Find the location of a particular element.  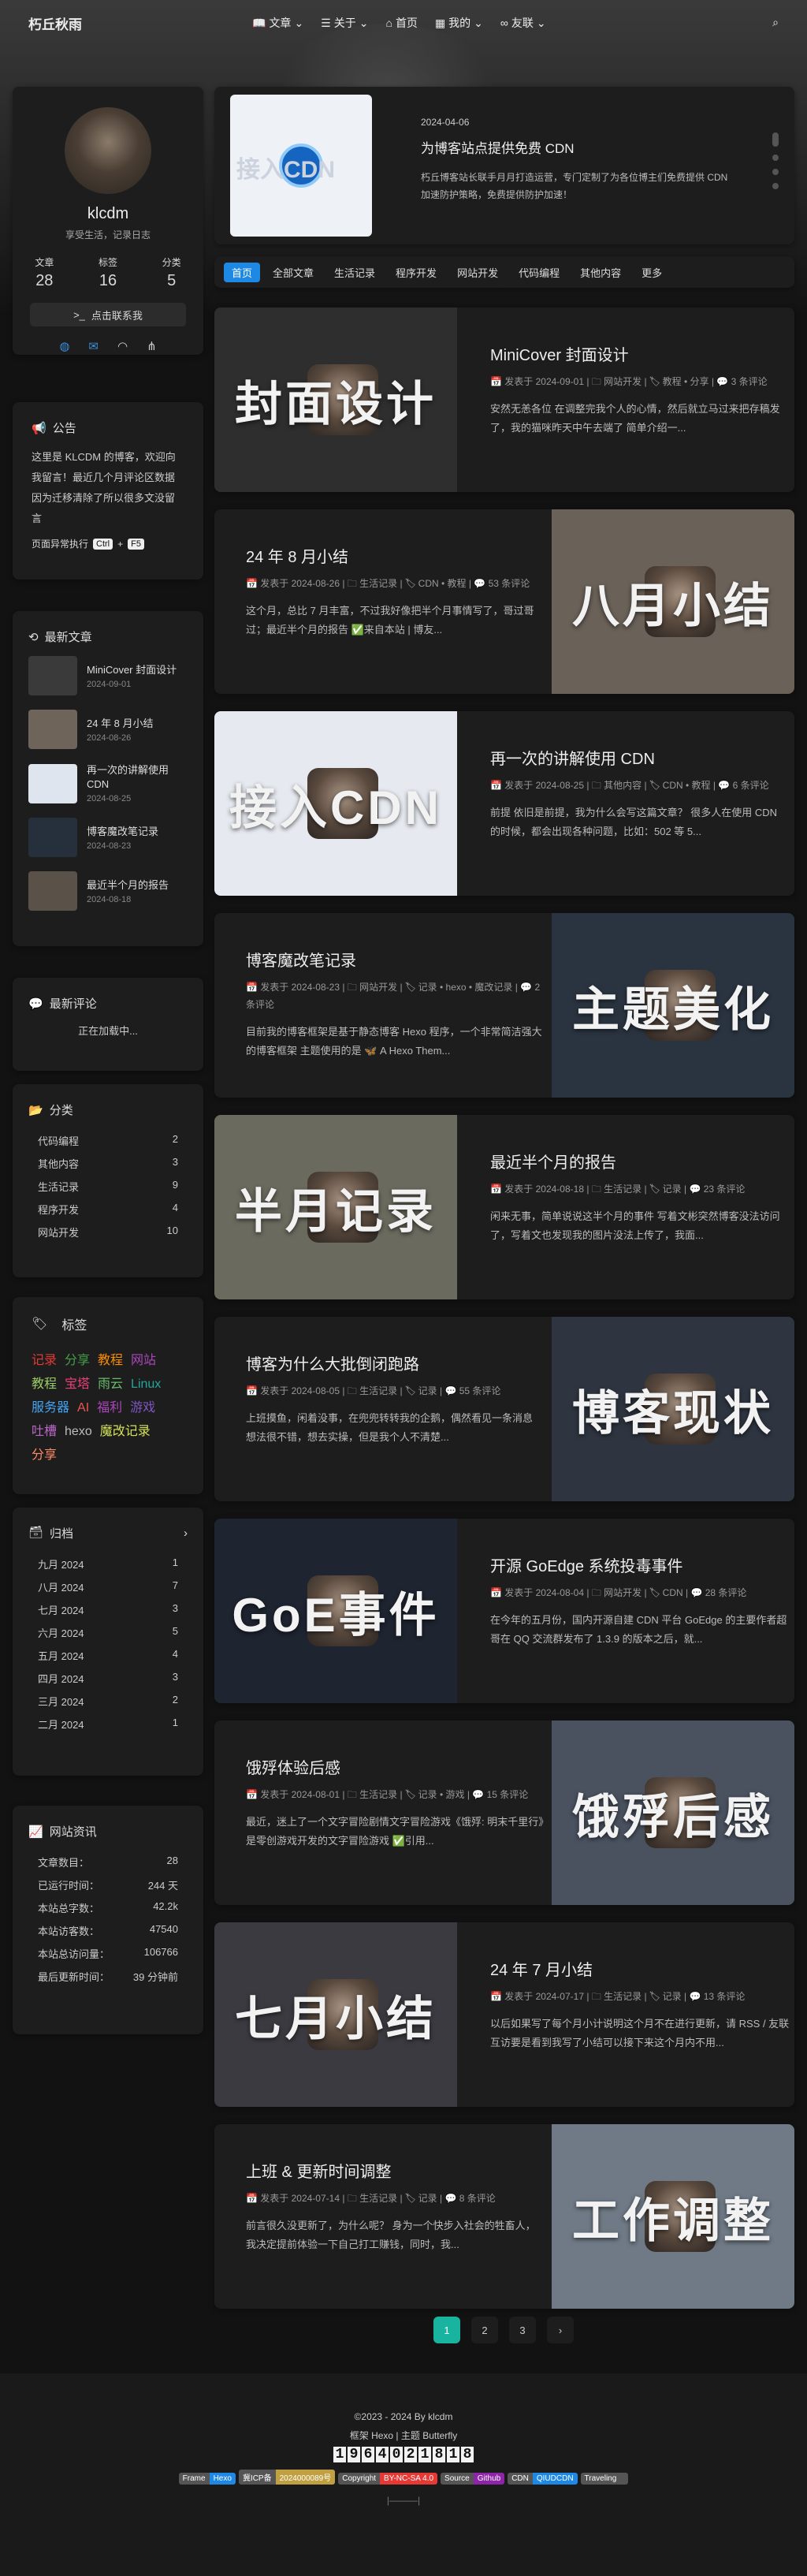

post-cover: 接入CDN is located at coordinates (335, 803).